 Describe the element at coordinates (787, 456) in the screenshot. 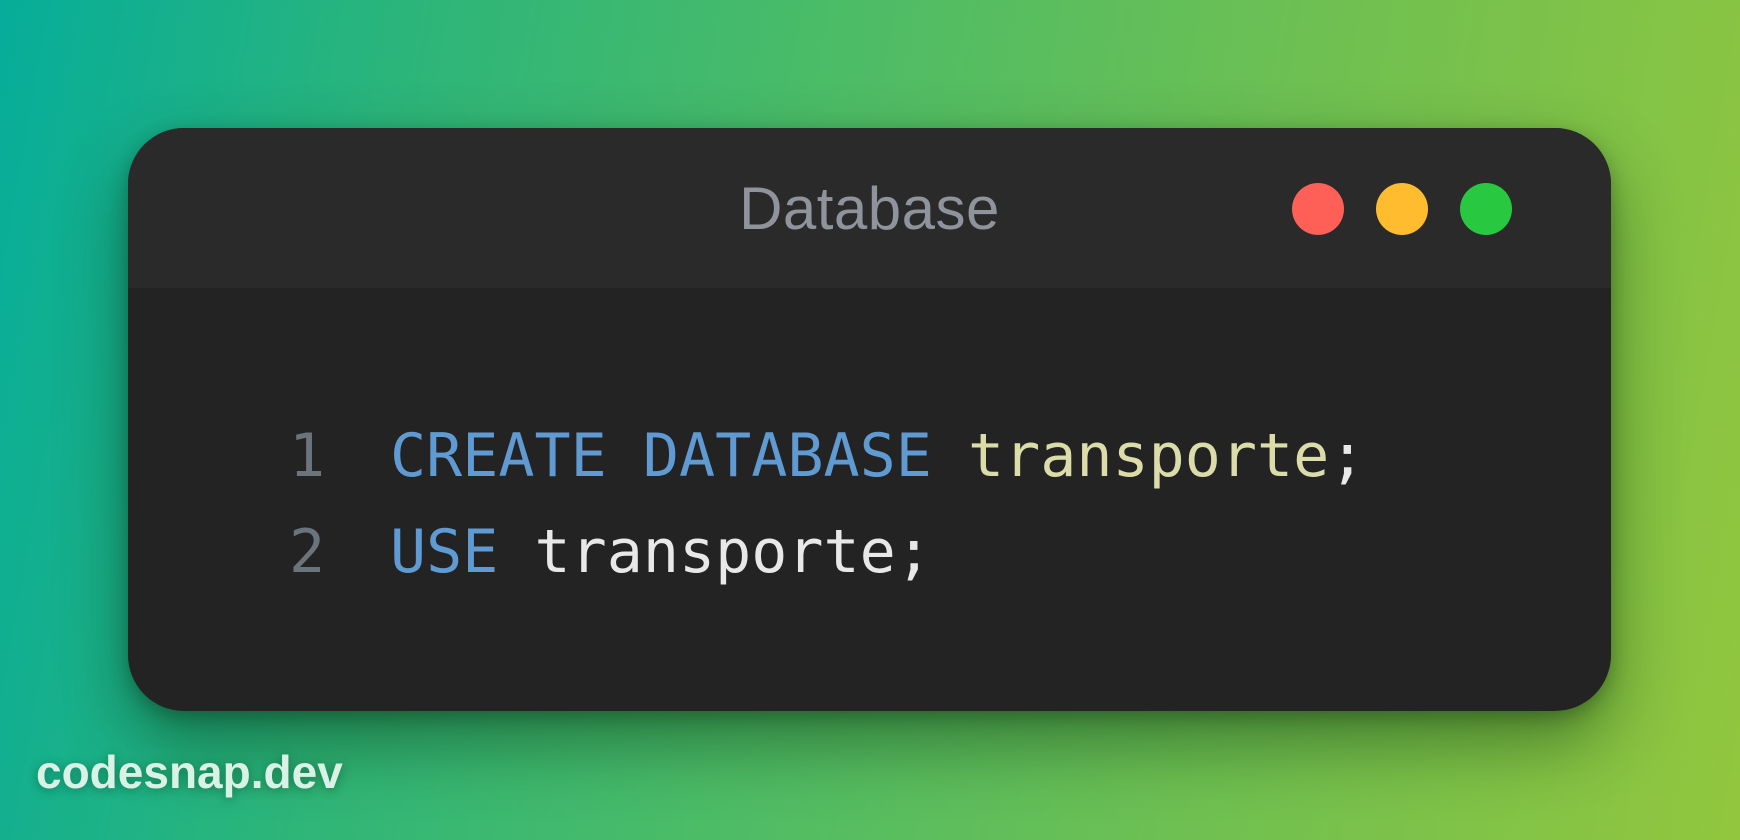

I see `code-token-keyword: DATABASE` at that location.